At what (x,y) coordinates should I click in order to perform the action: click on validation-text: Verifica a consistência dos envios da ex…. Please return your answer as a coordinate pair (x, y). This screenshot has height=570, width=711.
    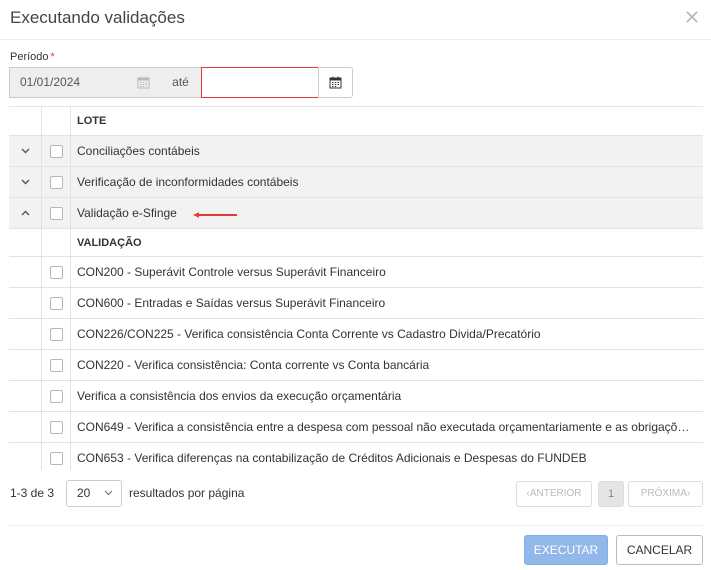
    Looking at the image, I should click on (239, 396).